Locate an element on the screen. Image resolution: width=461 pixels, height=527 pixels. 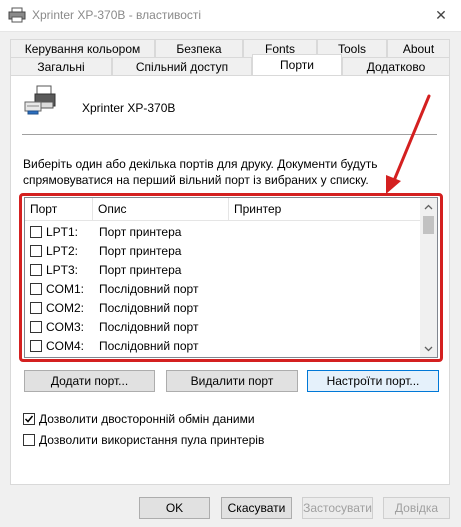
port-name: COM2: is located at coordinates (65, 308).